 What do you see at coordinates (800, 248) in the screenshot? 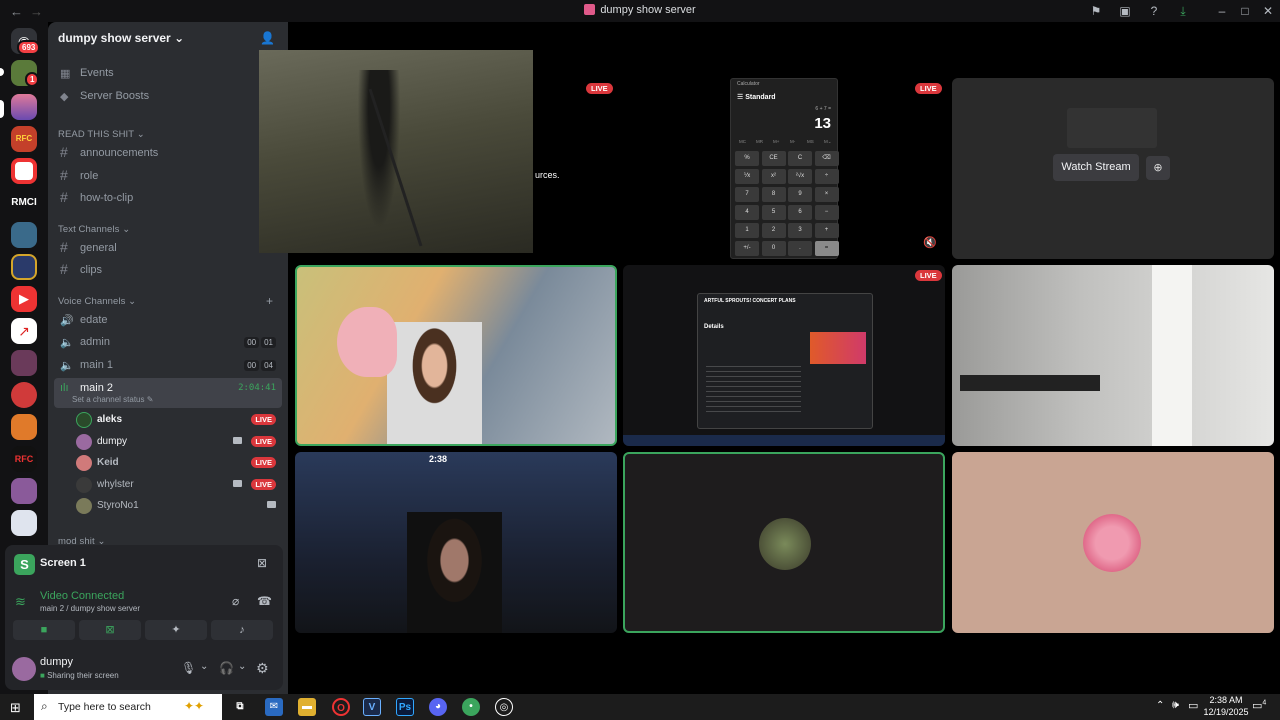
I see `calc-key: .` at bounding box center [800, 248].